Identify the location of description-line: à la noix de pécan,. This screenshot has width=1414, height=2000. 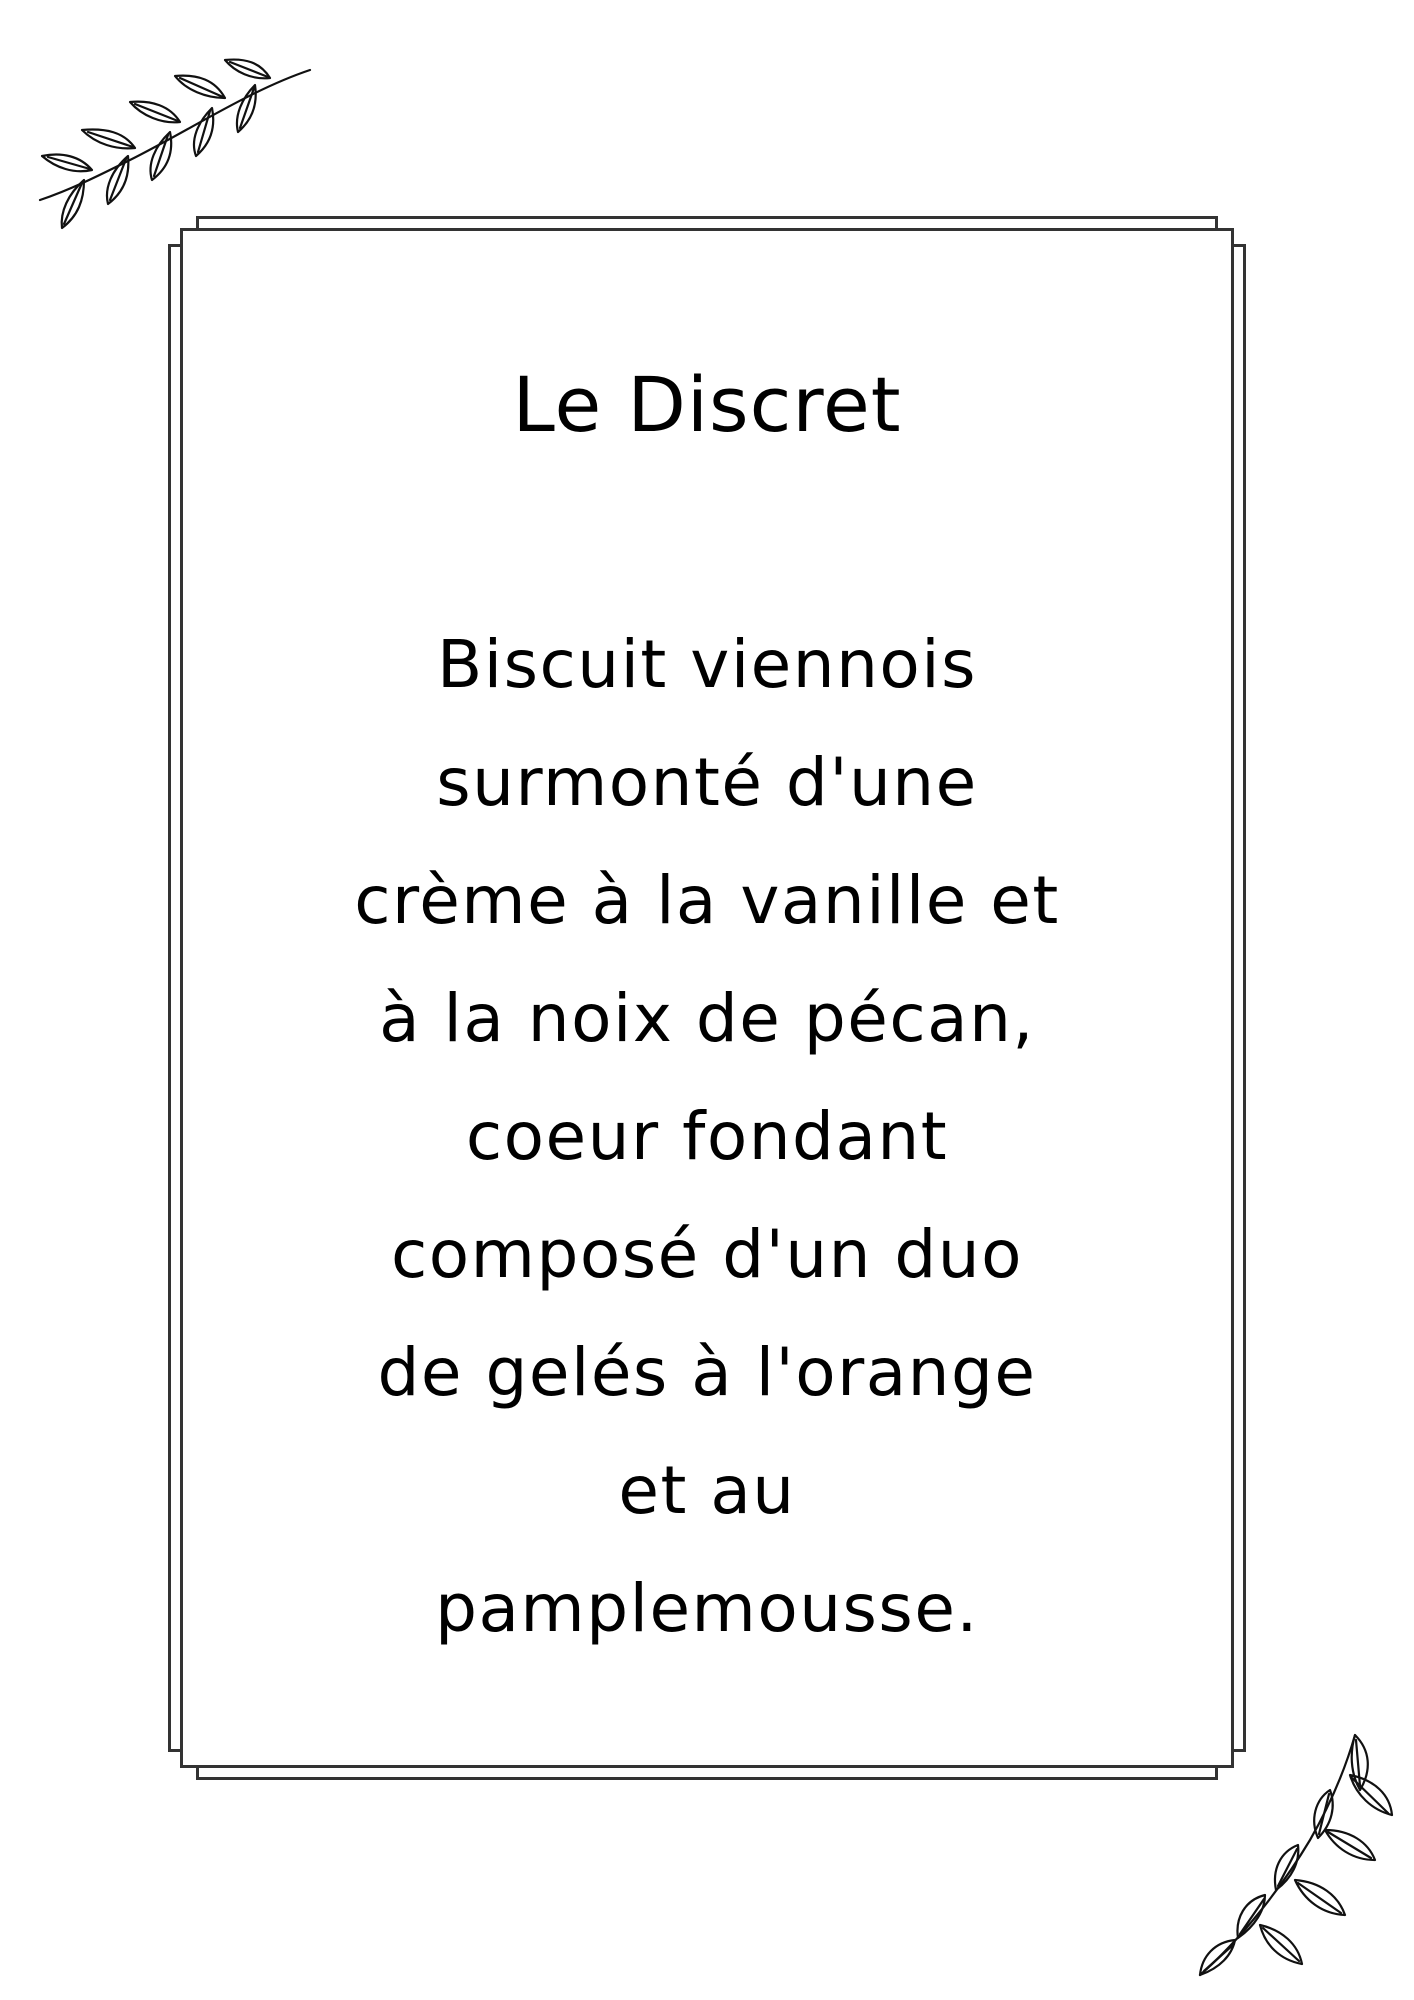
(707, 1018).